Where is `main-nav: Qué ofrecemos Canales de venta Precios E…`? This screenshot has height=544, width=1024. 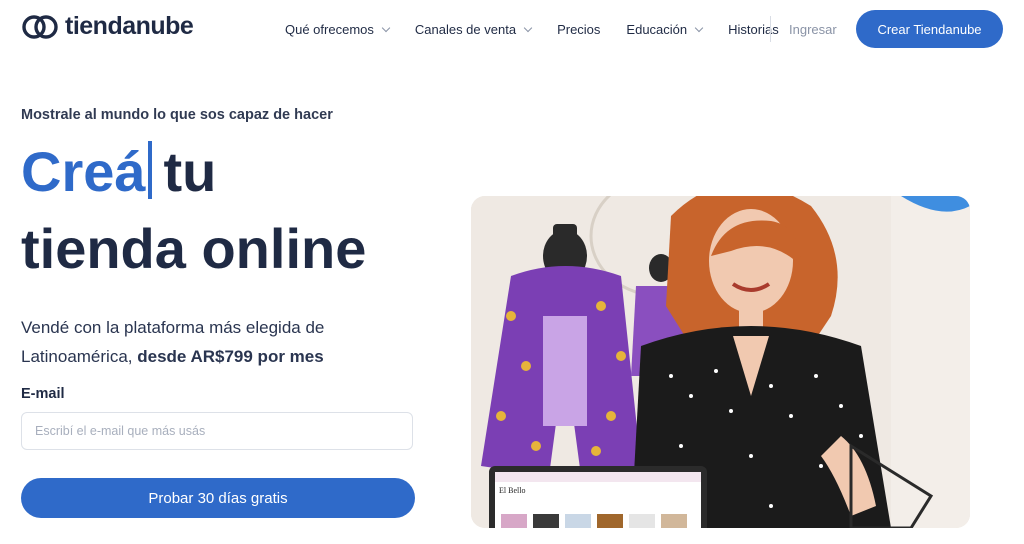
main-nav: Qué ofrecemos Canales de venta Precios E… is located at coordinates (532, 29).